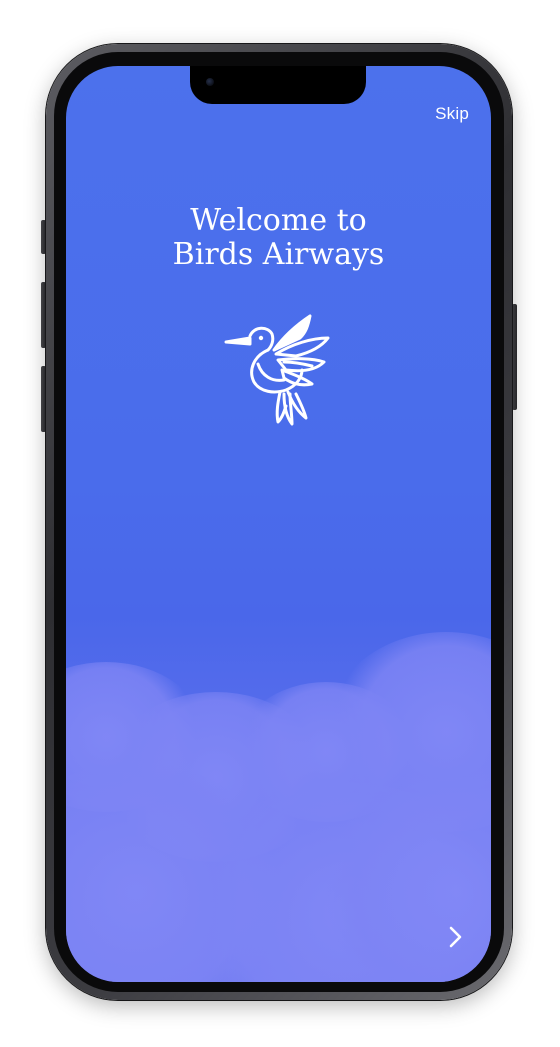 This screenshot has width=560, height=1047. Describe the element at coordinates (210, 82) in the screenshot. I see `front-camera` at that location.